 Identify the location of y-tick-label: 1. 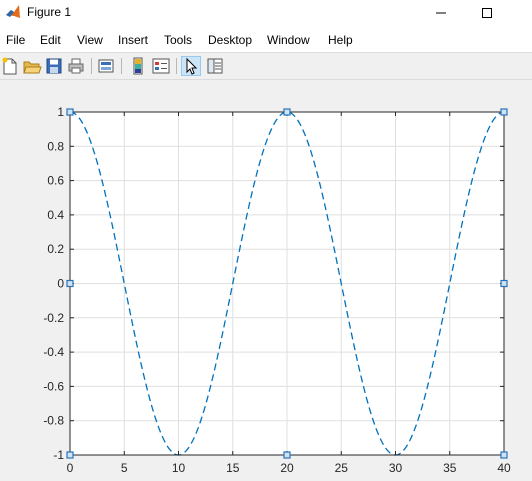
(60, 112).